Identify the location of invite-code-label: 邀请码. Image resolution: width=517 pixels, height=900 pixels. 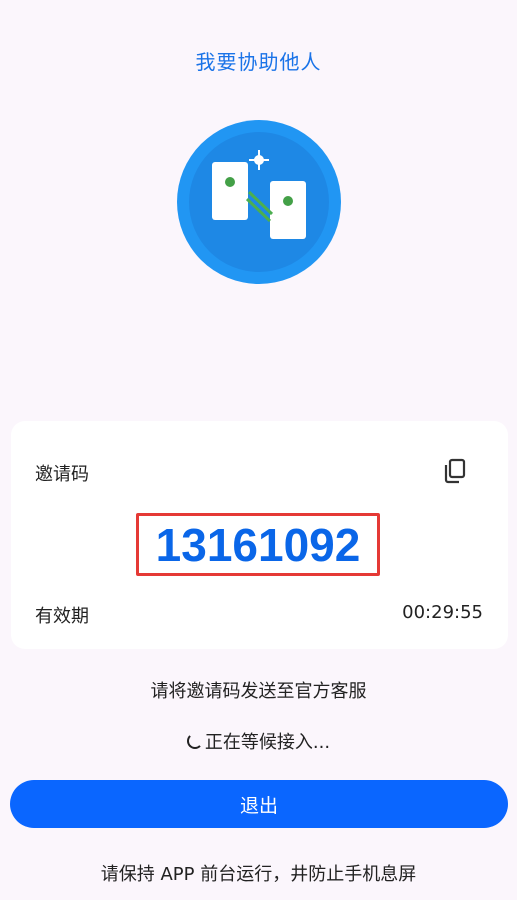
(62, 474).